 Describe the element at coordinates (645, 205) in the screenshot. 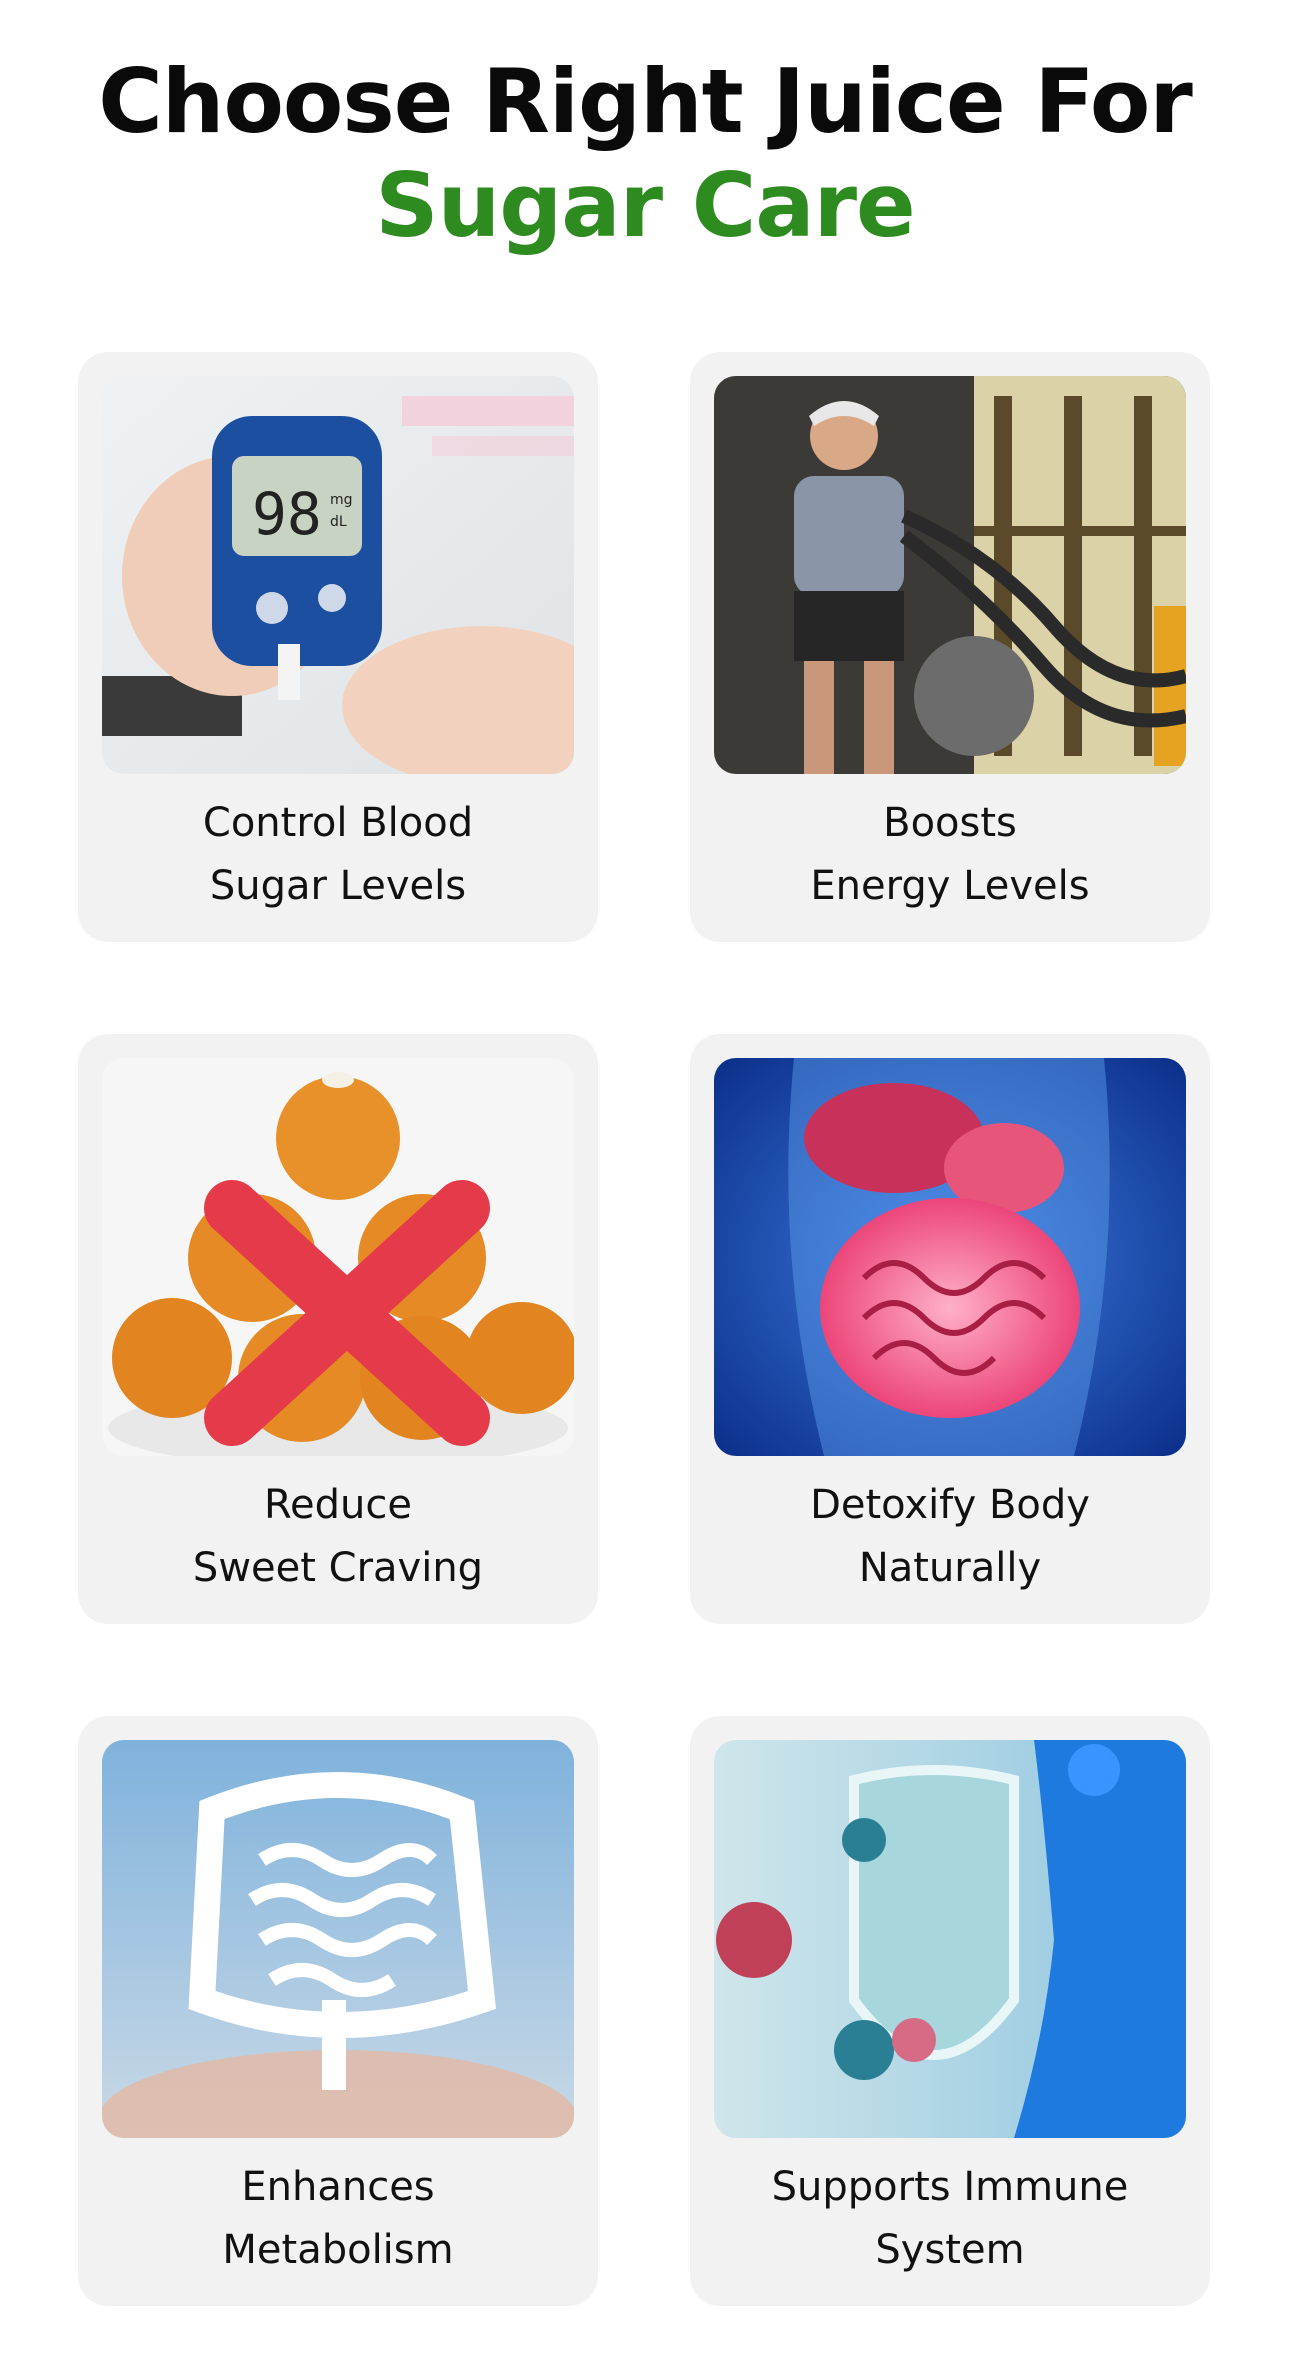

I see `page-title-accent: Sugar Care` at that location.